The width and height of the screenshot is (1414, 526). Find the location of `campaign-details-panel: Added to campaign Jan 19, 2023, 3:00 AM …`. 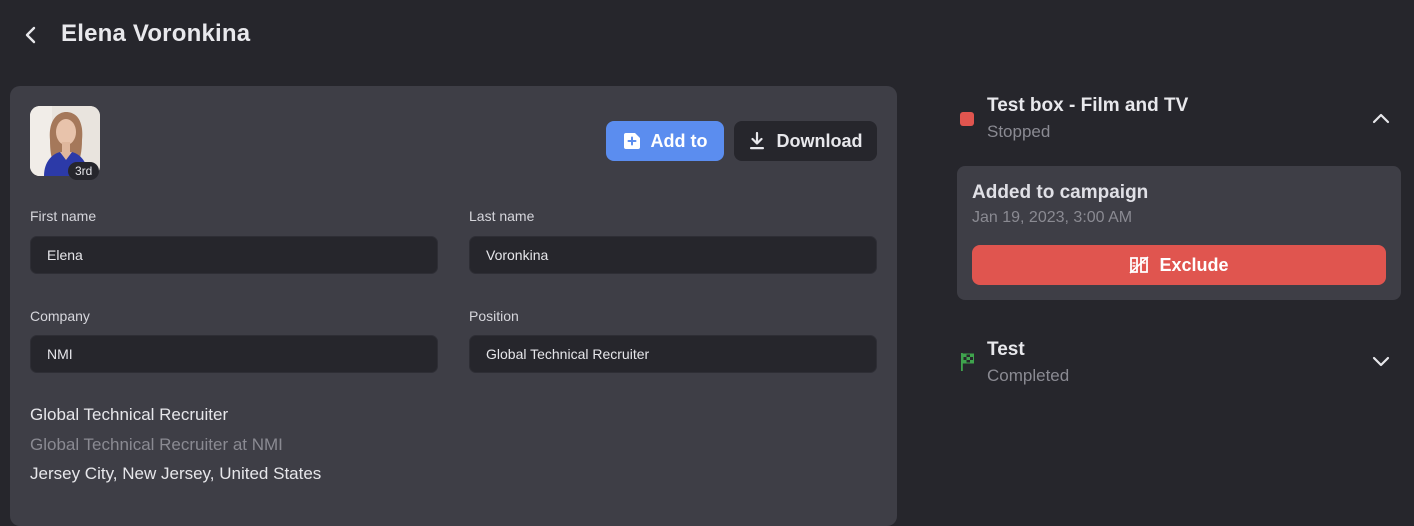

campaign-details-panel: Added to campaign Jan 19, 2023, 3:00 AM … is located at coordinates (1179, 233).